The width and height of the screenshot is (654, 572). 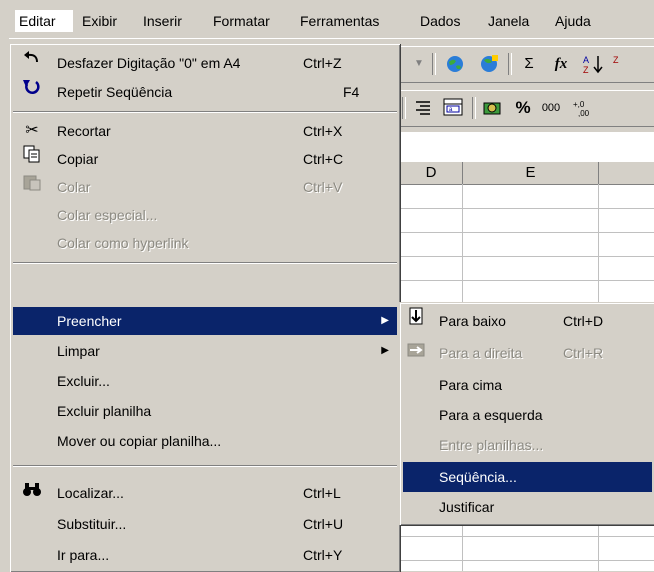 What do you see at coordinates (423, 108) in the screenshot?
I see `align-right-icon` at bounding box center [423, 108].